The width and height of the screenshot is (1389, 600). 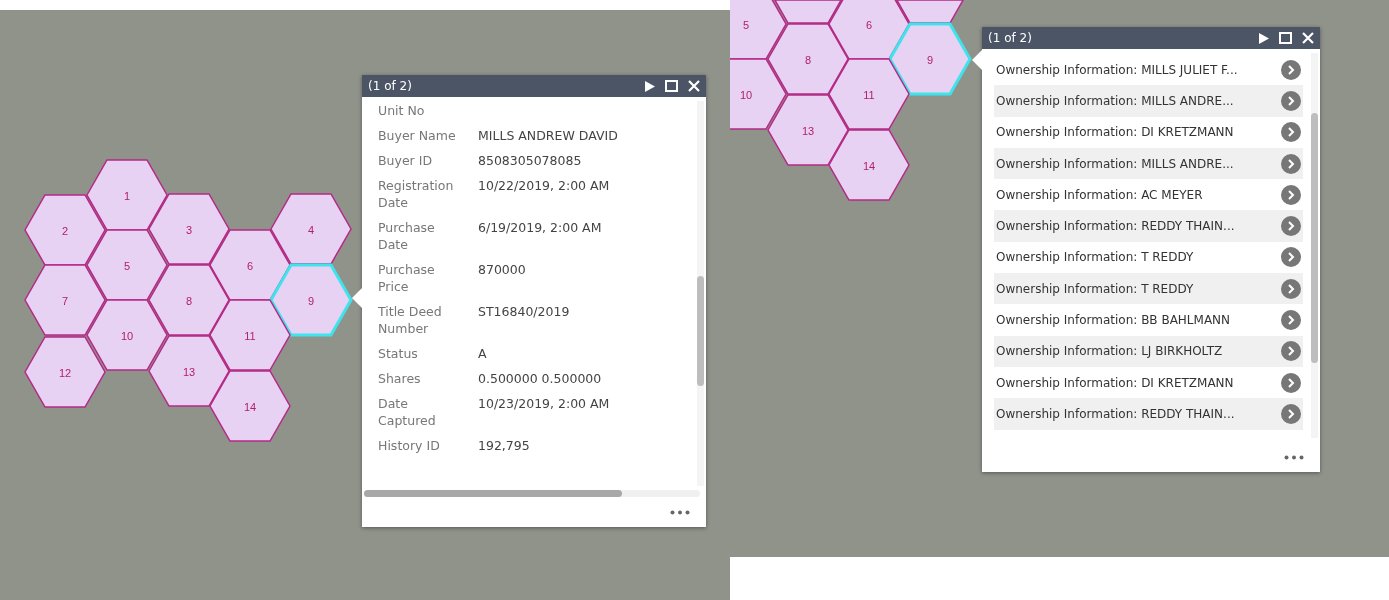 What do you see at coordinates (539, 378) in the screenshot?
I see `field-value: 0.500000 0.500000` at bounding box center [539, 378].